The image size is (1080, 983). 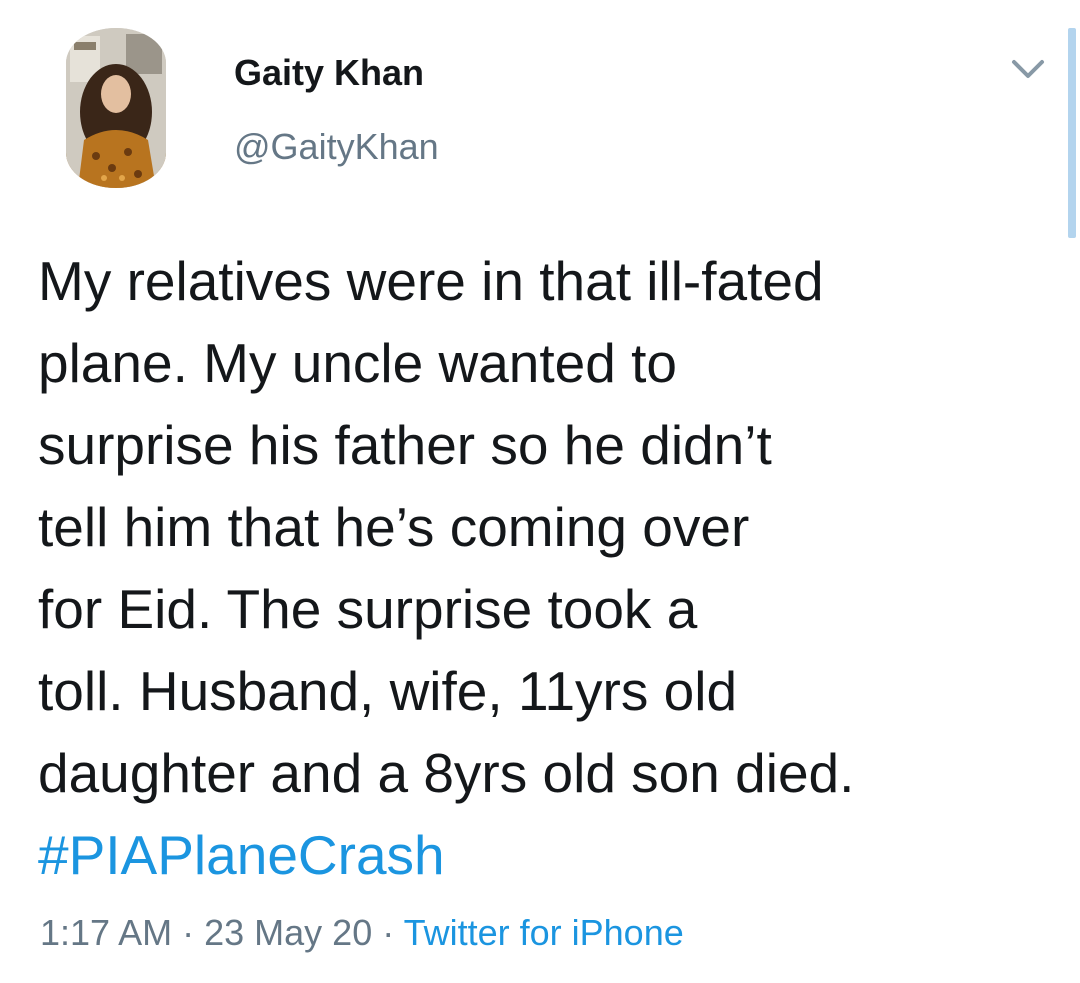 What do you see at coordinates (544, 932) in the screenshot?
I see `tweet-source-link: Twitter for iPhone` at bounding box center [544, 932].